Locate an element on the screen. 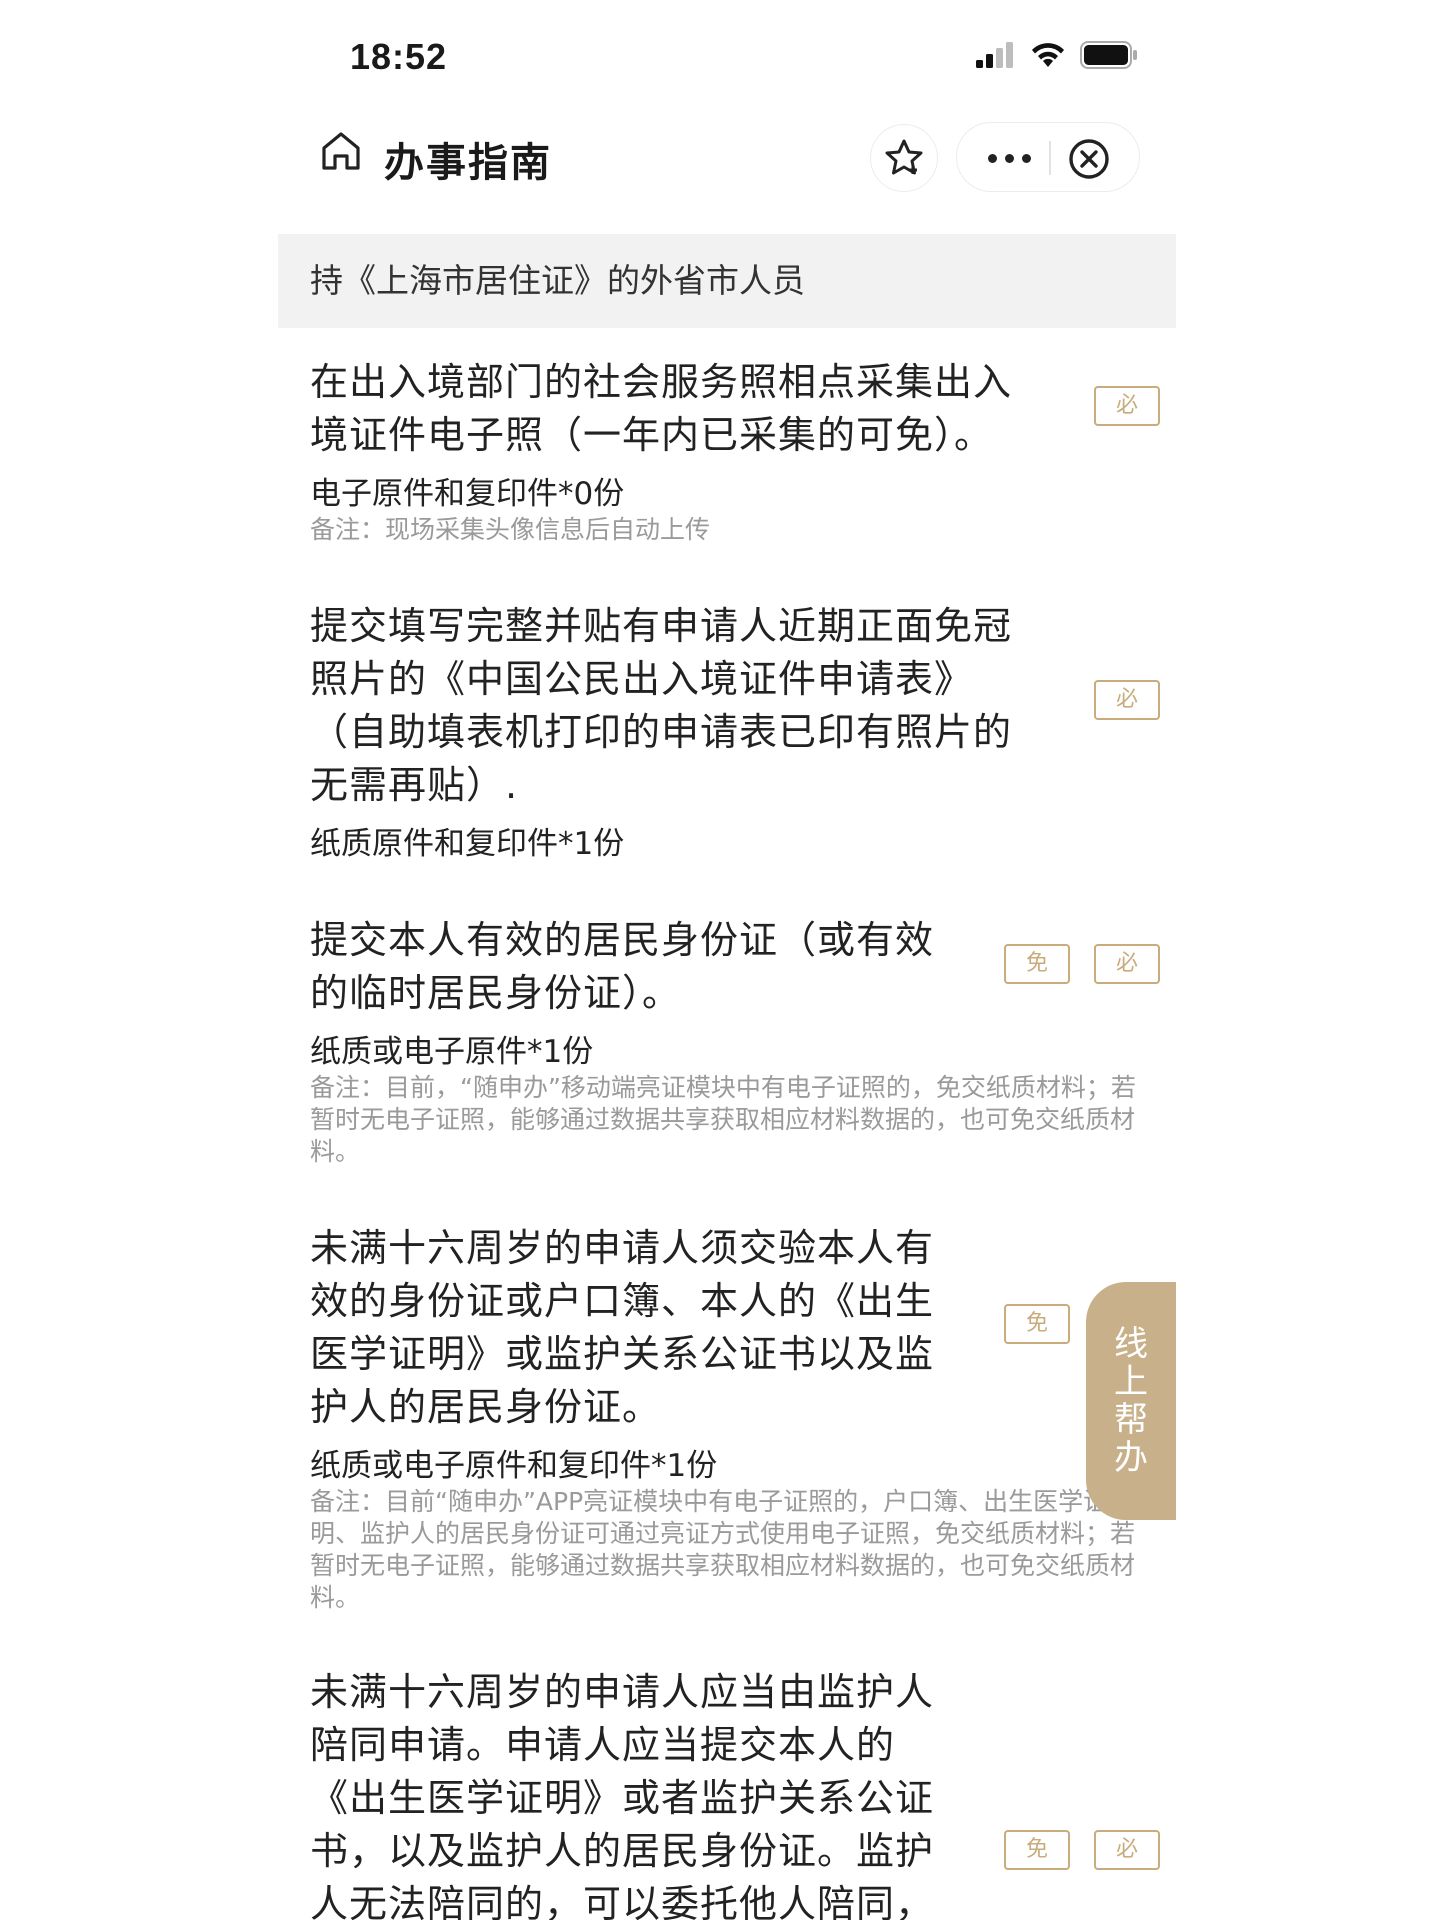 This screenshot has height=1920, width=1440. nav-bar: 办事指南 is located at coordinates (727, 158).